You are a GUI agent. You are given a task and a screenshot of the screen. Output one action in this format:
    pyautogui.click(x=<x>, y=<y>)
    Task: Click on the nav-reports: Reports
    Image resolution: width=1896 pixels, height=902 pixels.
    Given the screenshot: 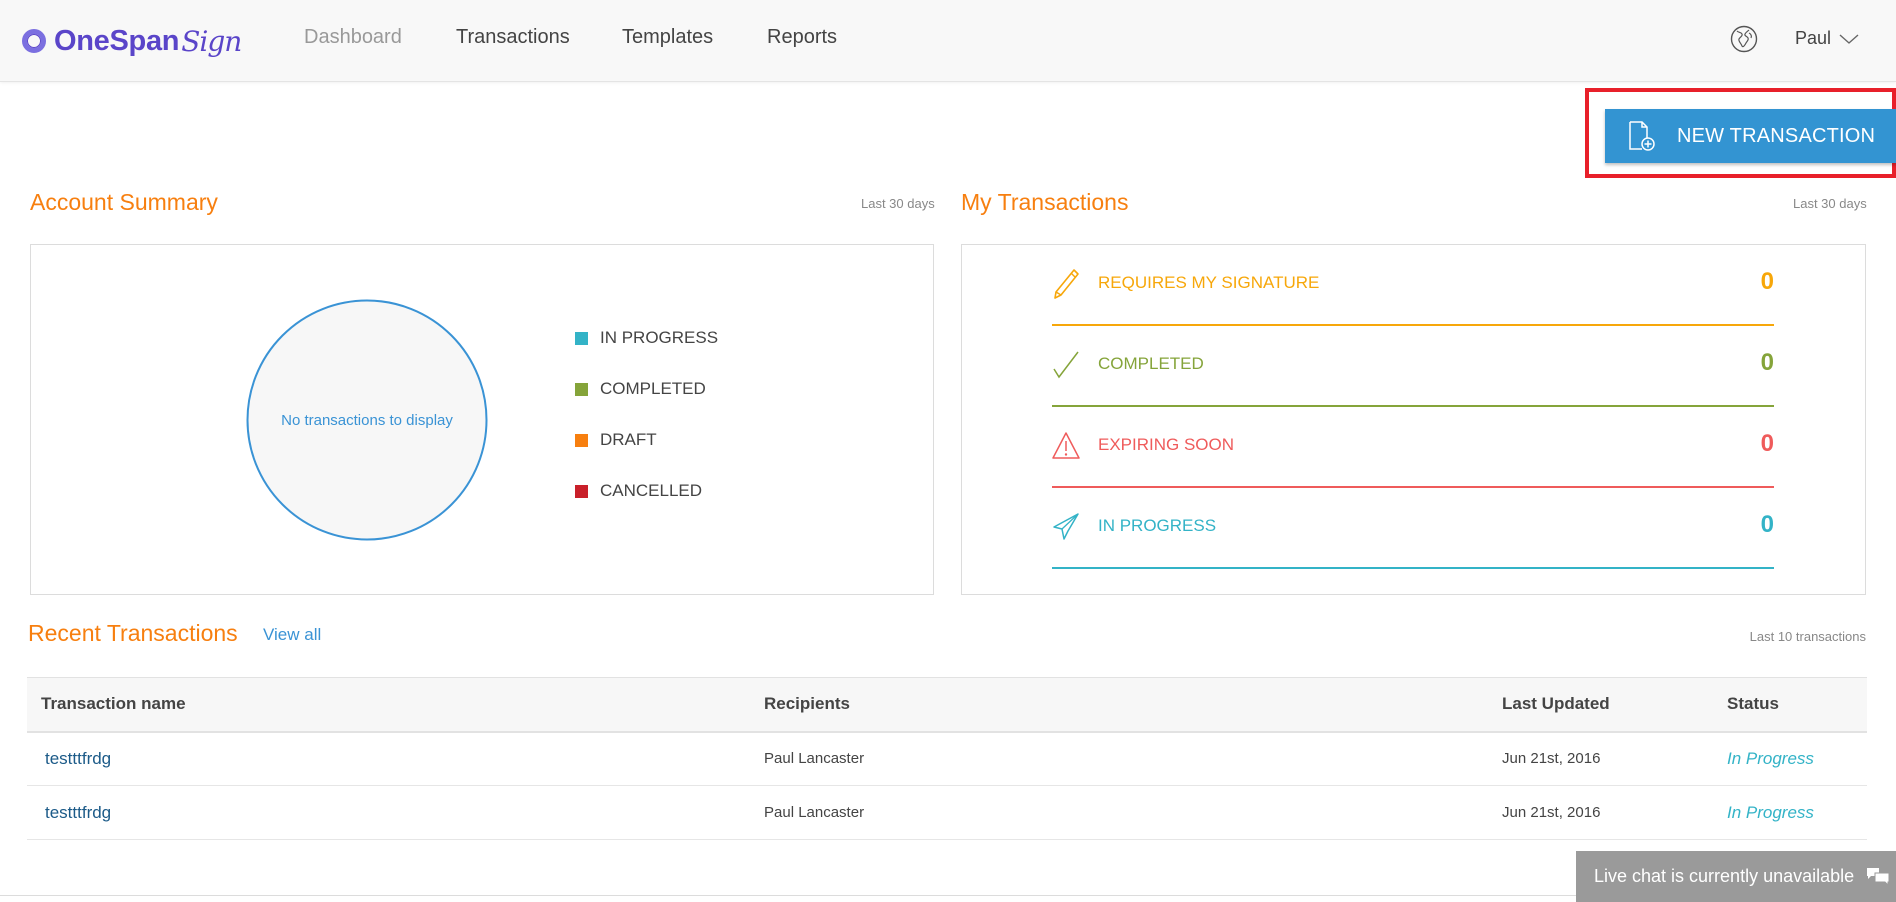 What is the action you would take?
    pyautogui.click(x=802, y=37)
    